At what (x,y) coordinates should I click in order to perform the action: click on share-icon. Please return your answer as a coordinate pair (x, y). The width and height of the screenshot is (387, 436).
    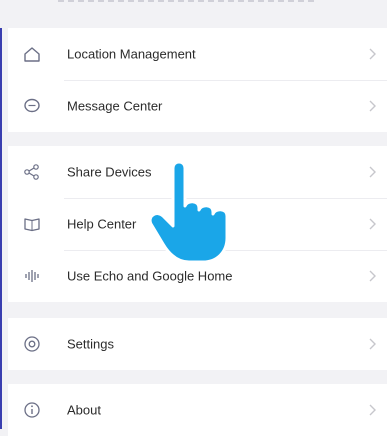
    Looking at the image, I should click on (32, 172).